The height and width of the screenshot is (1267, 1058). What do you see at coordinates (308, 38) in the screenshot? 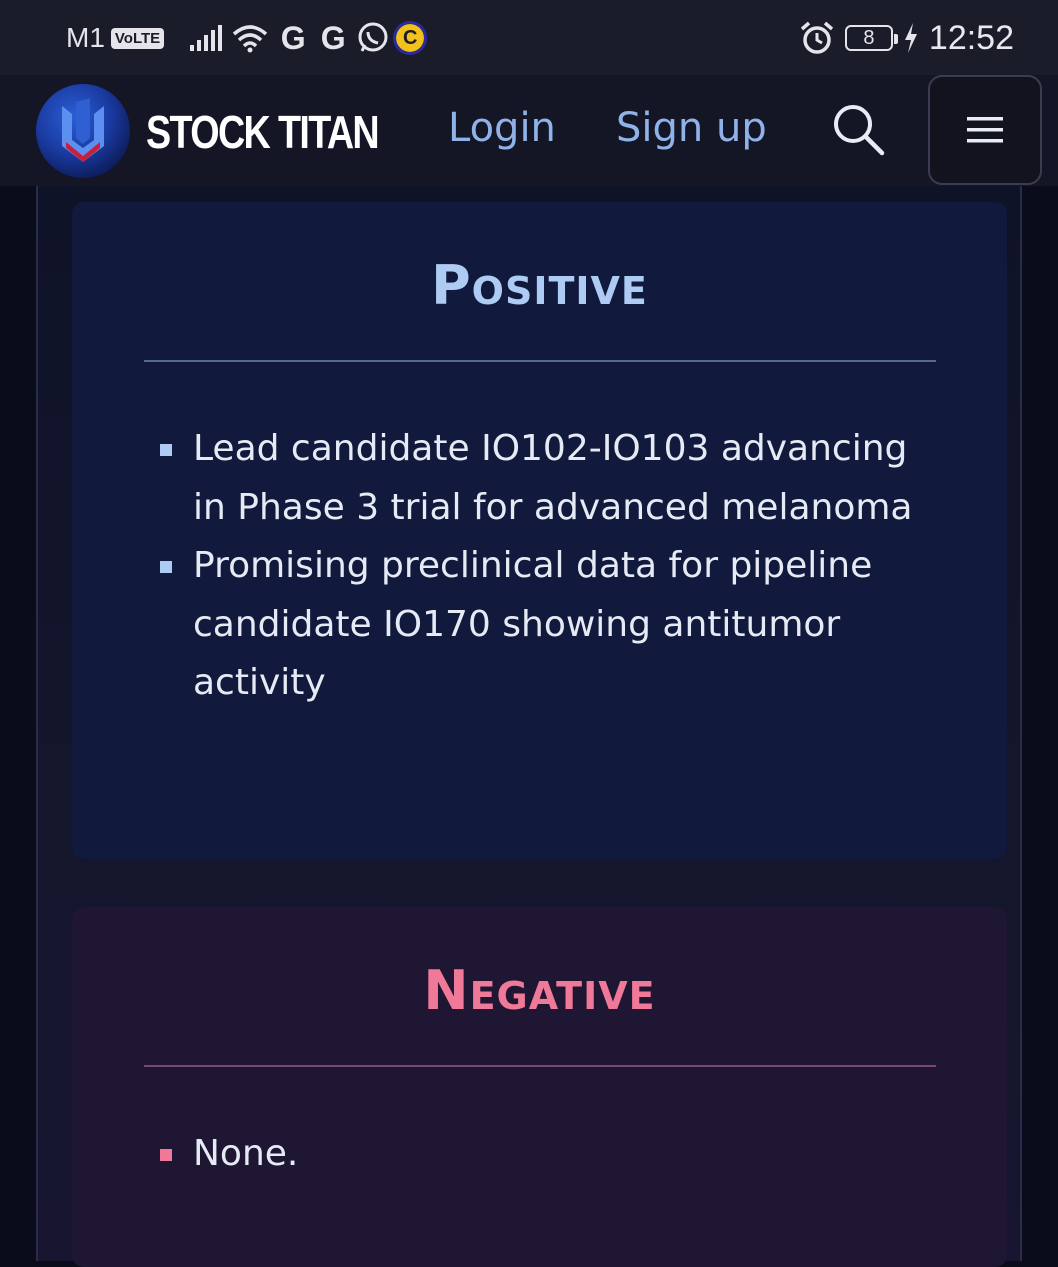
I see `status-icons: G G C` at bounding box center [308, 38].